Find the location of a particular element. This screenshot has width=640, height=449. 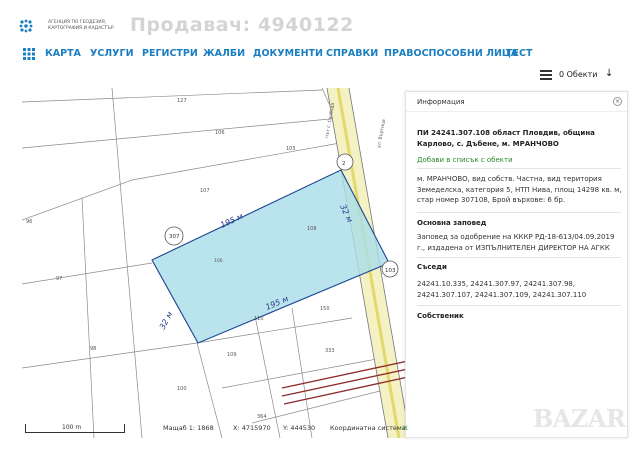

close-icon: × is located at coordinates (617, 101).